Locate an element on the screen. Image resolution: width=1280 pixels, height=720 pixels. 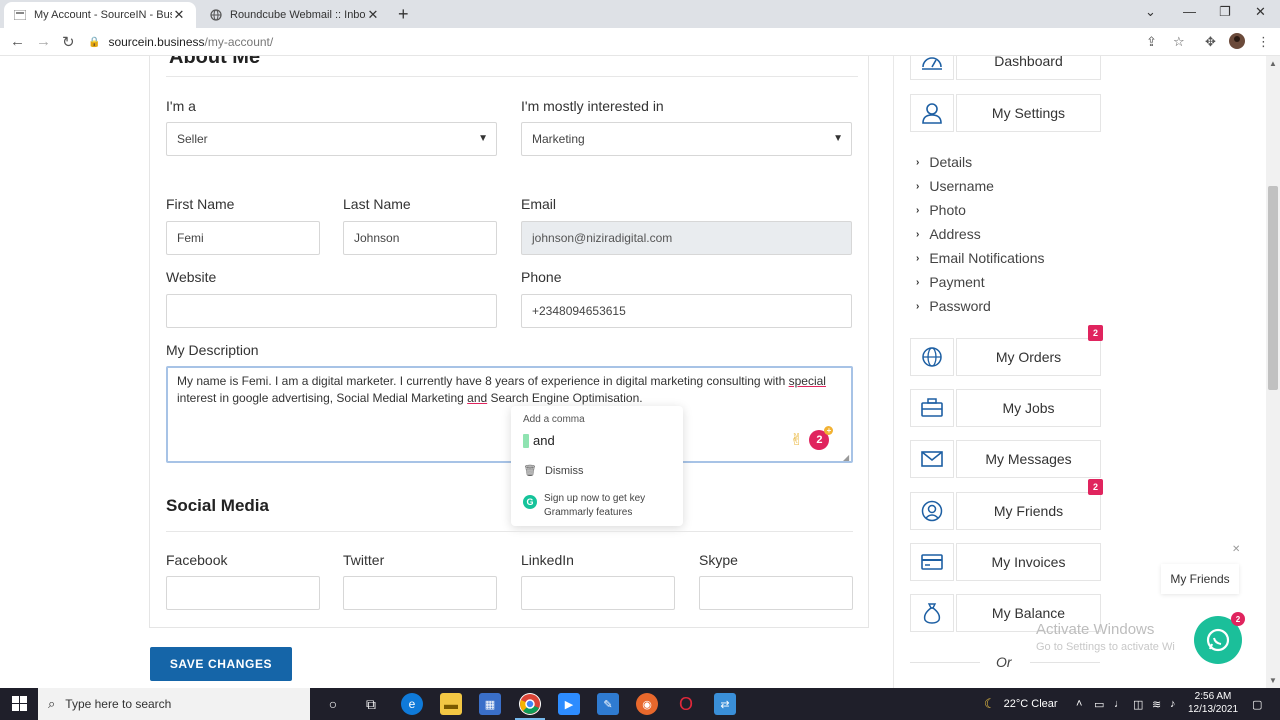
tab-my-account: My Account - SourceIN - Busine ✕ is located at coordinates (100, 15).